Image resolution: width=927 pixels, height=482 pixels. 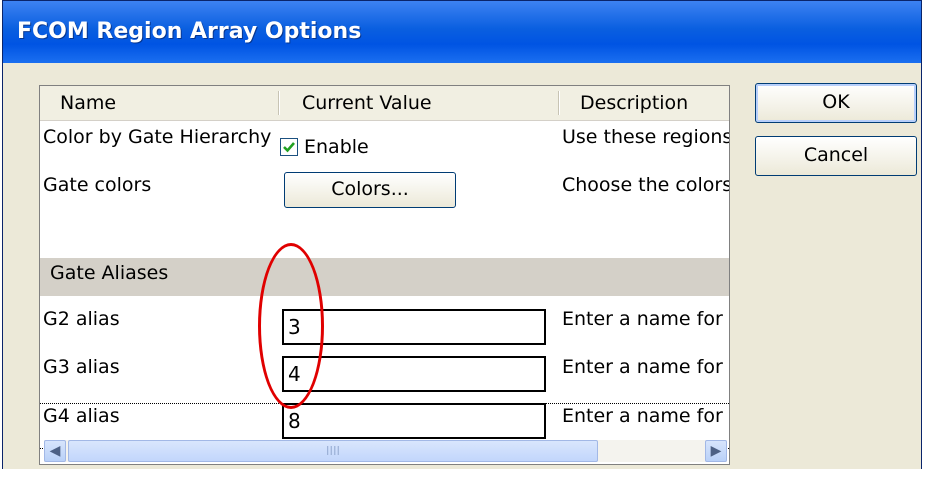 What do you see at coordinates (414, 421) in the screenshot?
I see `g4-alias-input: 8` at bounding box center [414, 421].